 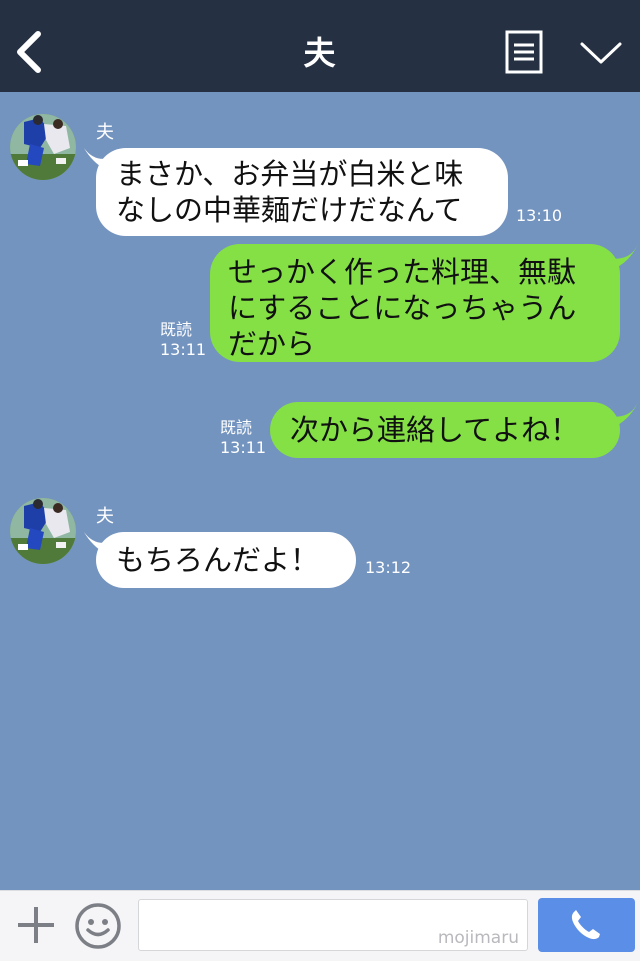 I want to click on call-button, so click(x=586, y=925).